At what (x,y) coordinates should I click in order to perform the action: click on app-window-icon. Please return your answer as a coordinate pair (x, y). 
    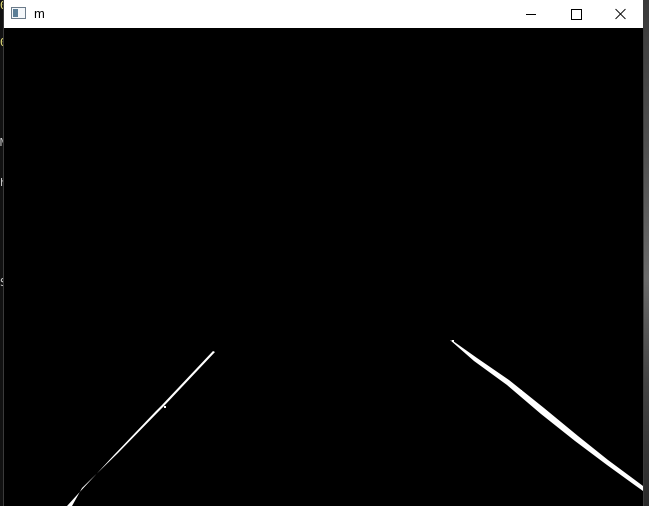
    Looking at the image, I should click on (18, 13).